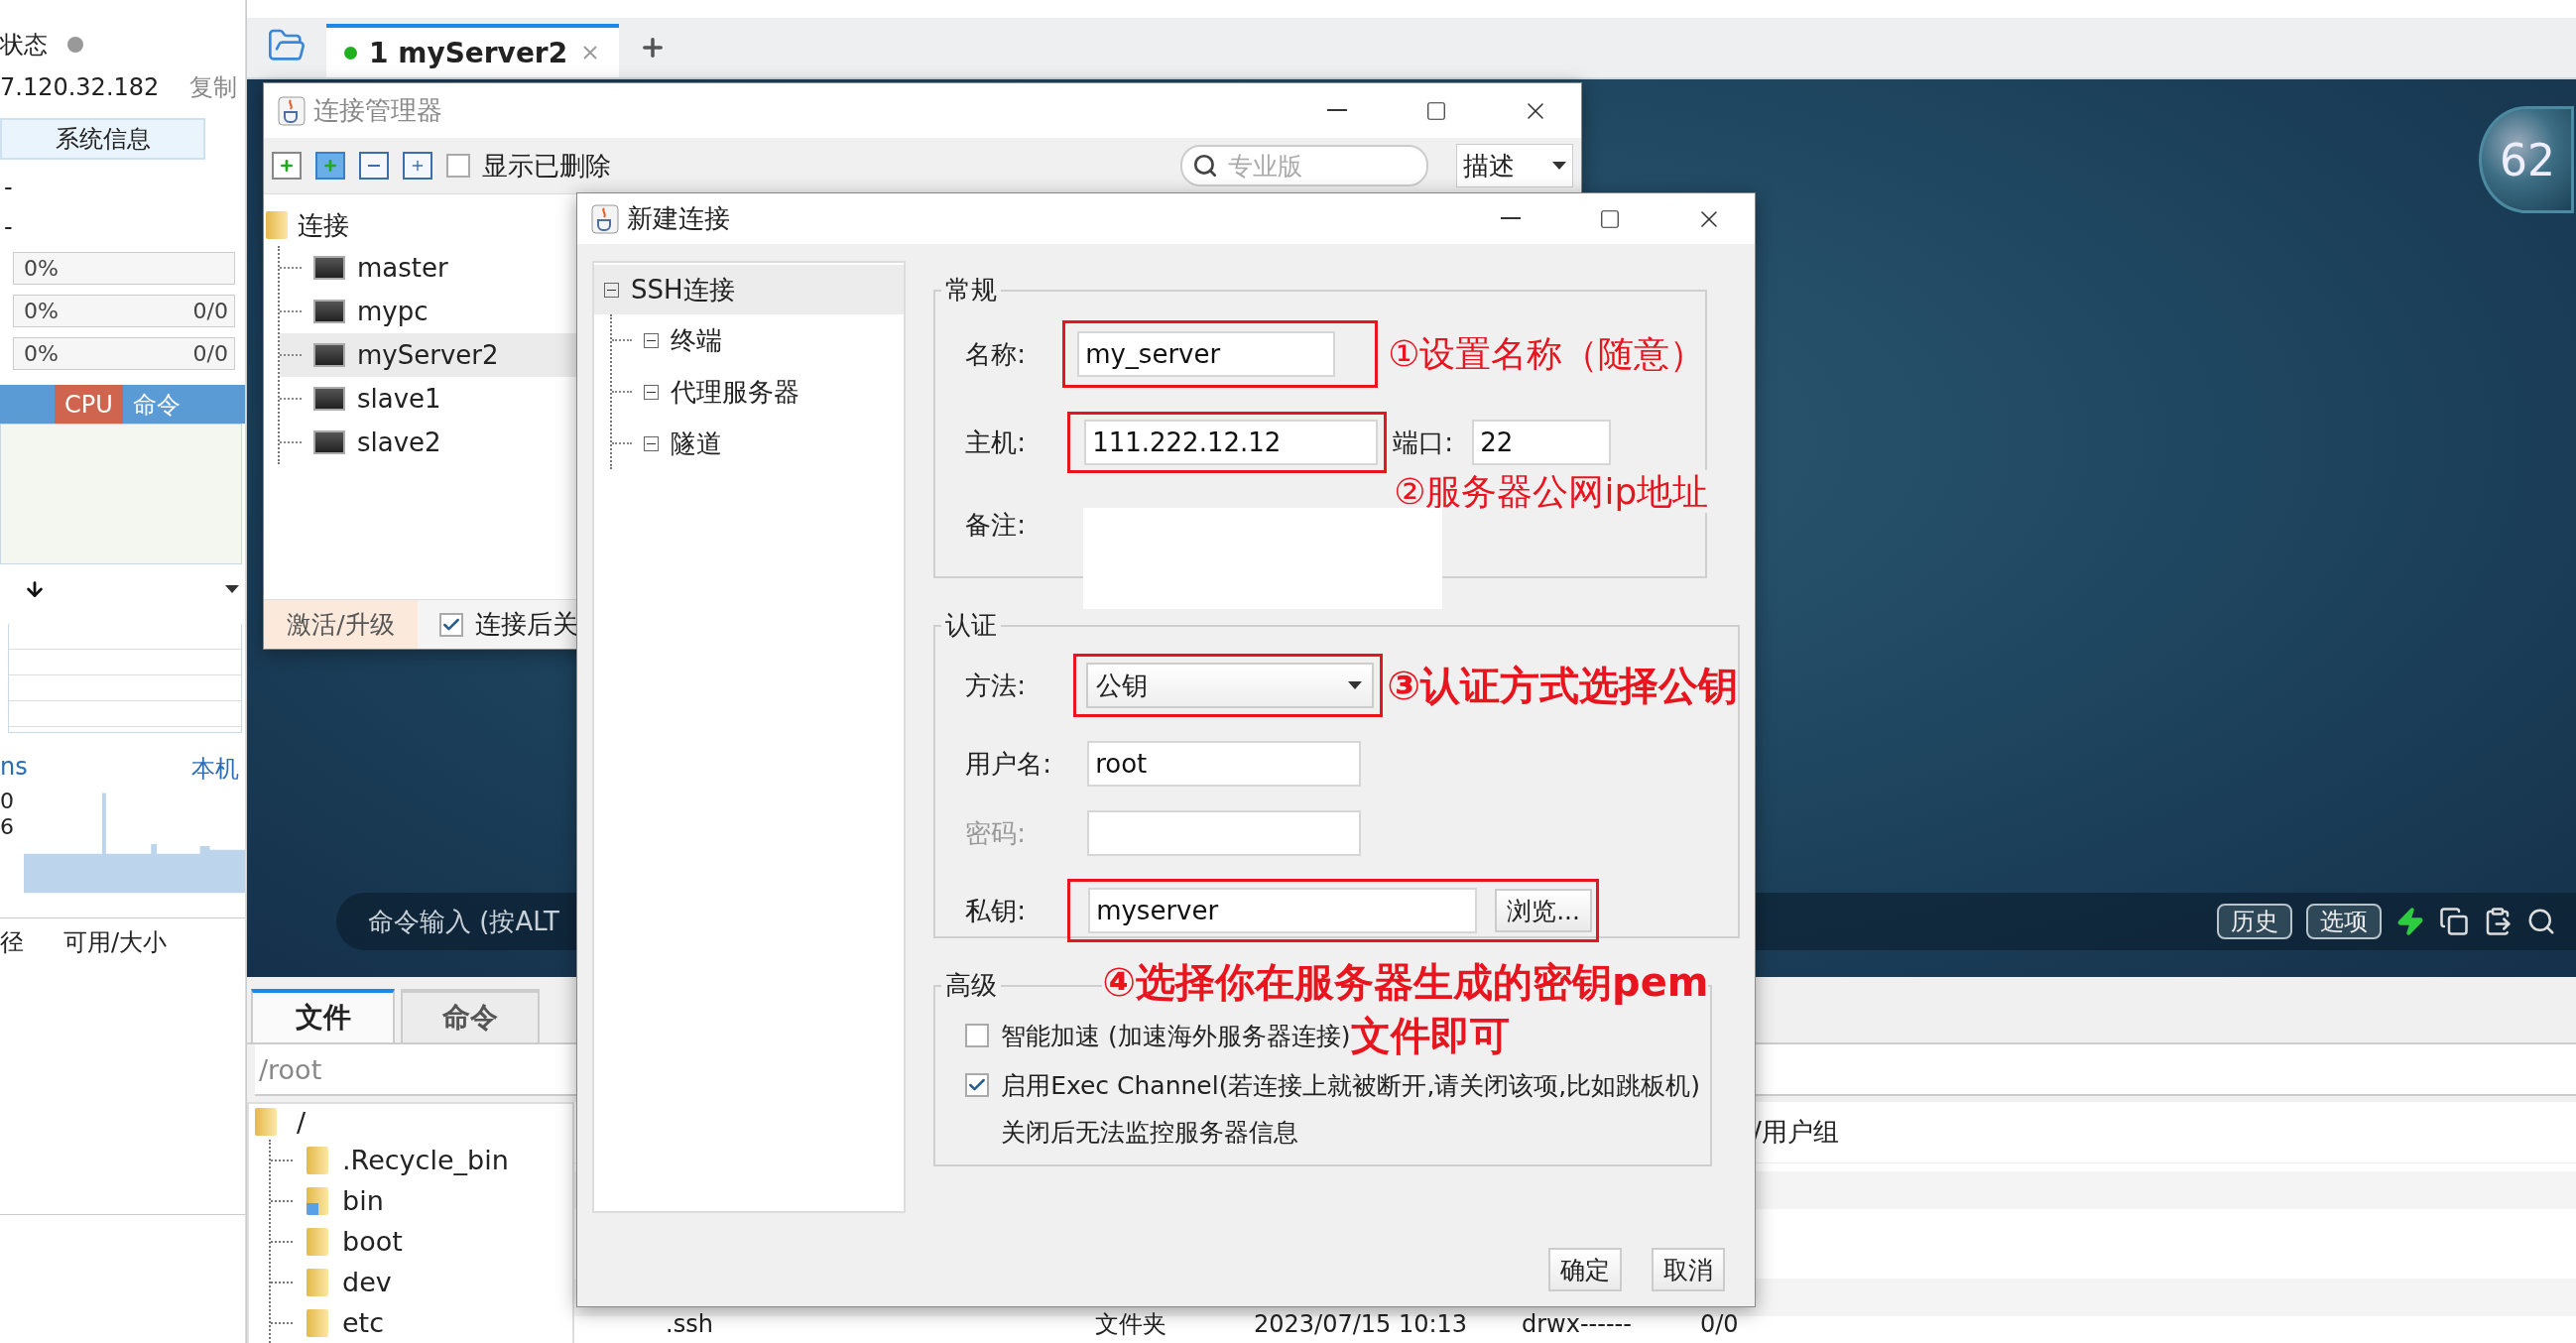 This screenshot has height=1343, width=2576. What do you see at coordinates (115, 942) in the screenshot?
I see `column-header: 可用/大小` at bounding box center [115, 942].